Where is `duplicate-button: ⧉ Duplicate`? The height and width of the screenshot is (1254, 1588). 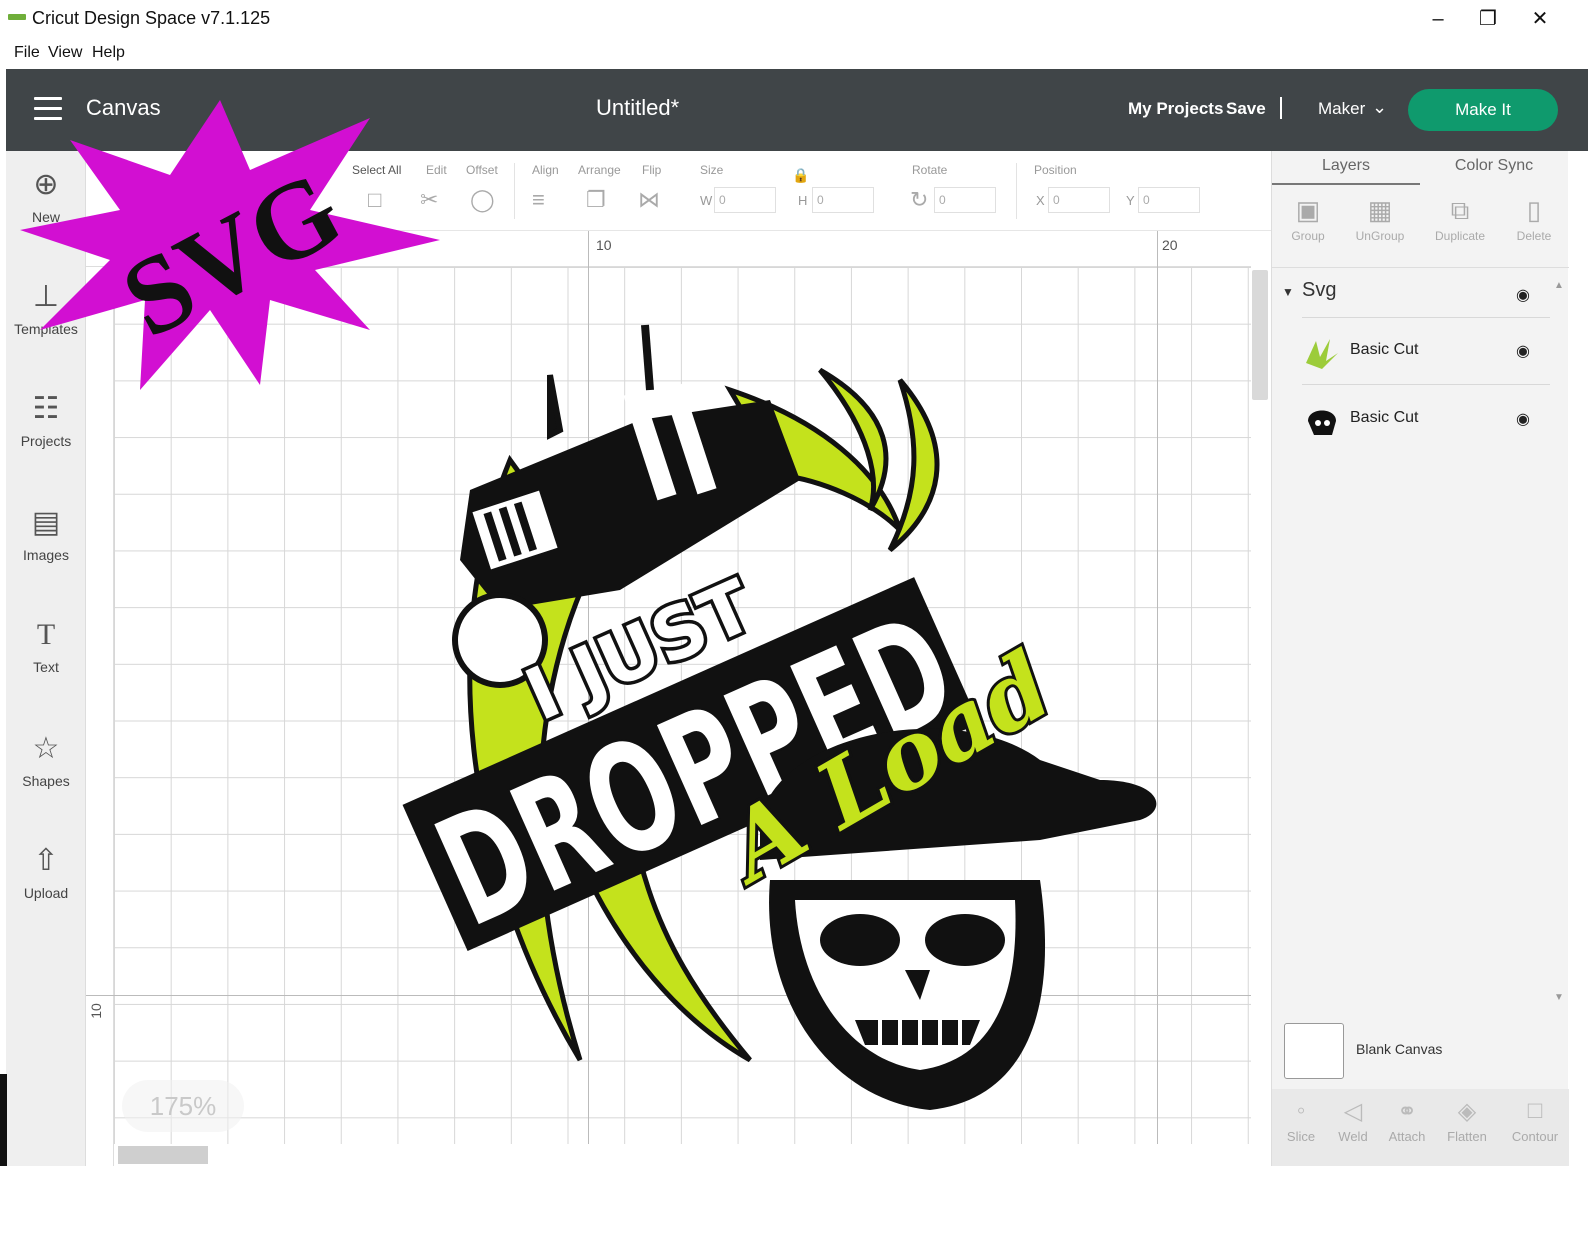
duplicate-button: ⧉ Duplicate is located at coordinates (1460, 219).